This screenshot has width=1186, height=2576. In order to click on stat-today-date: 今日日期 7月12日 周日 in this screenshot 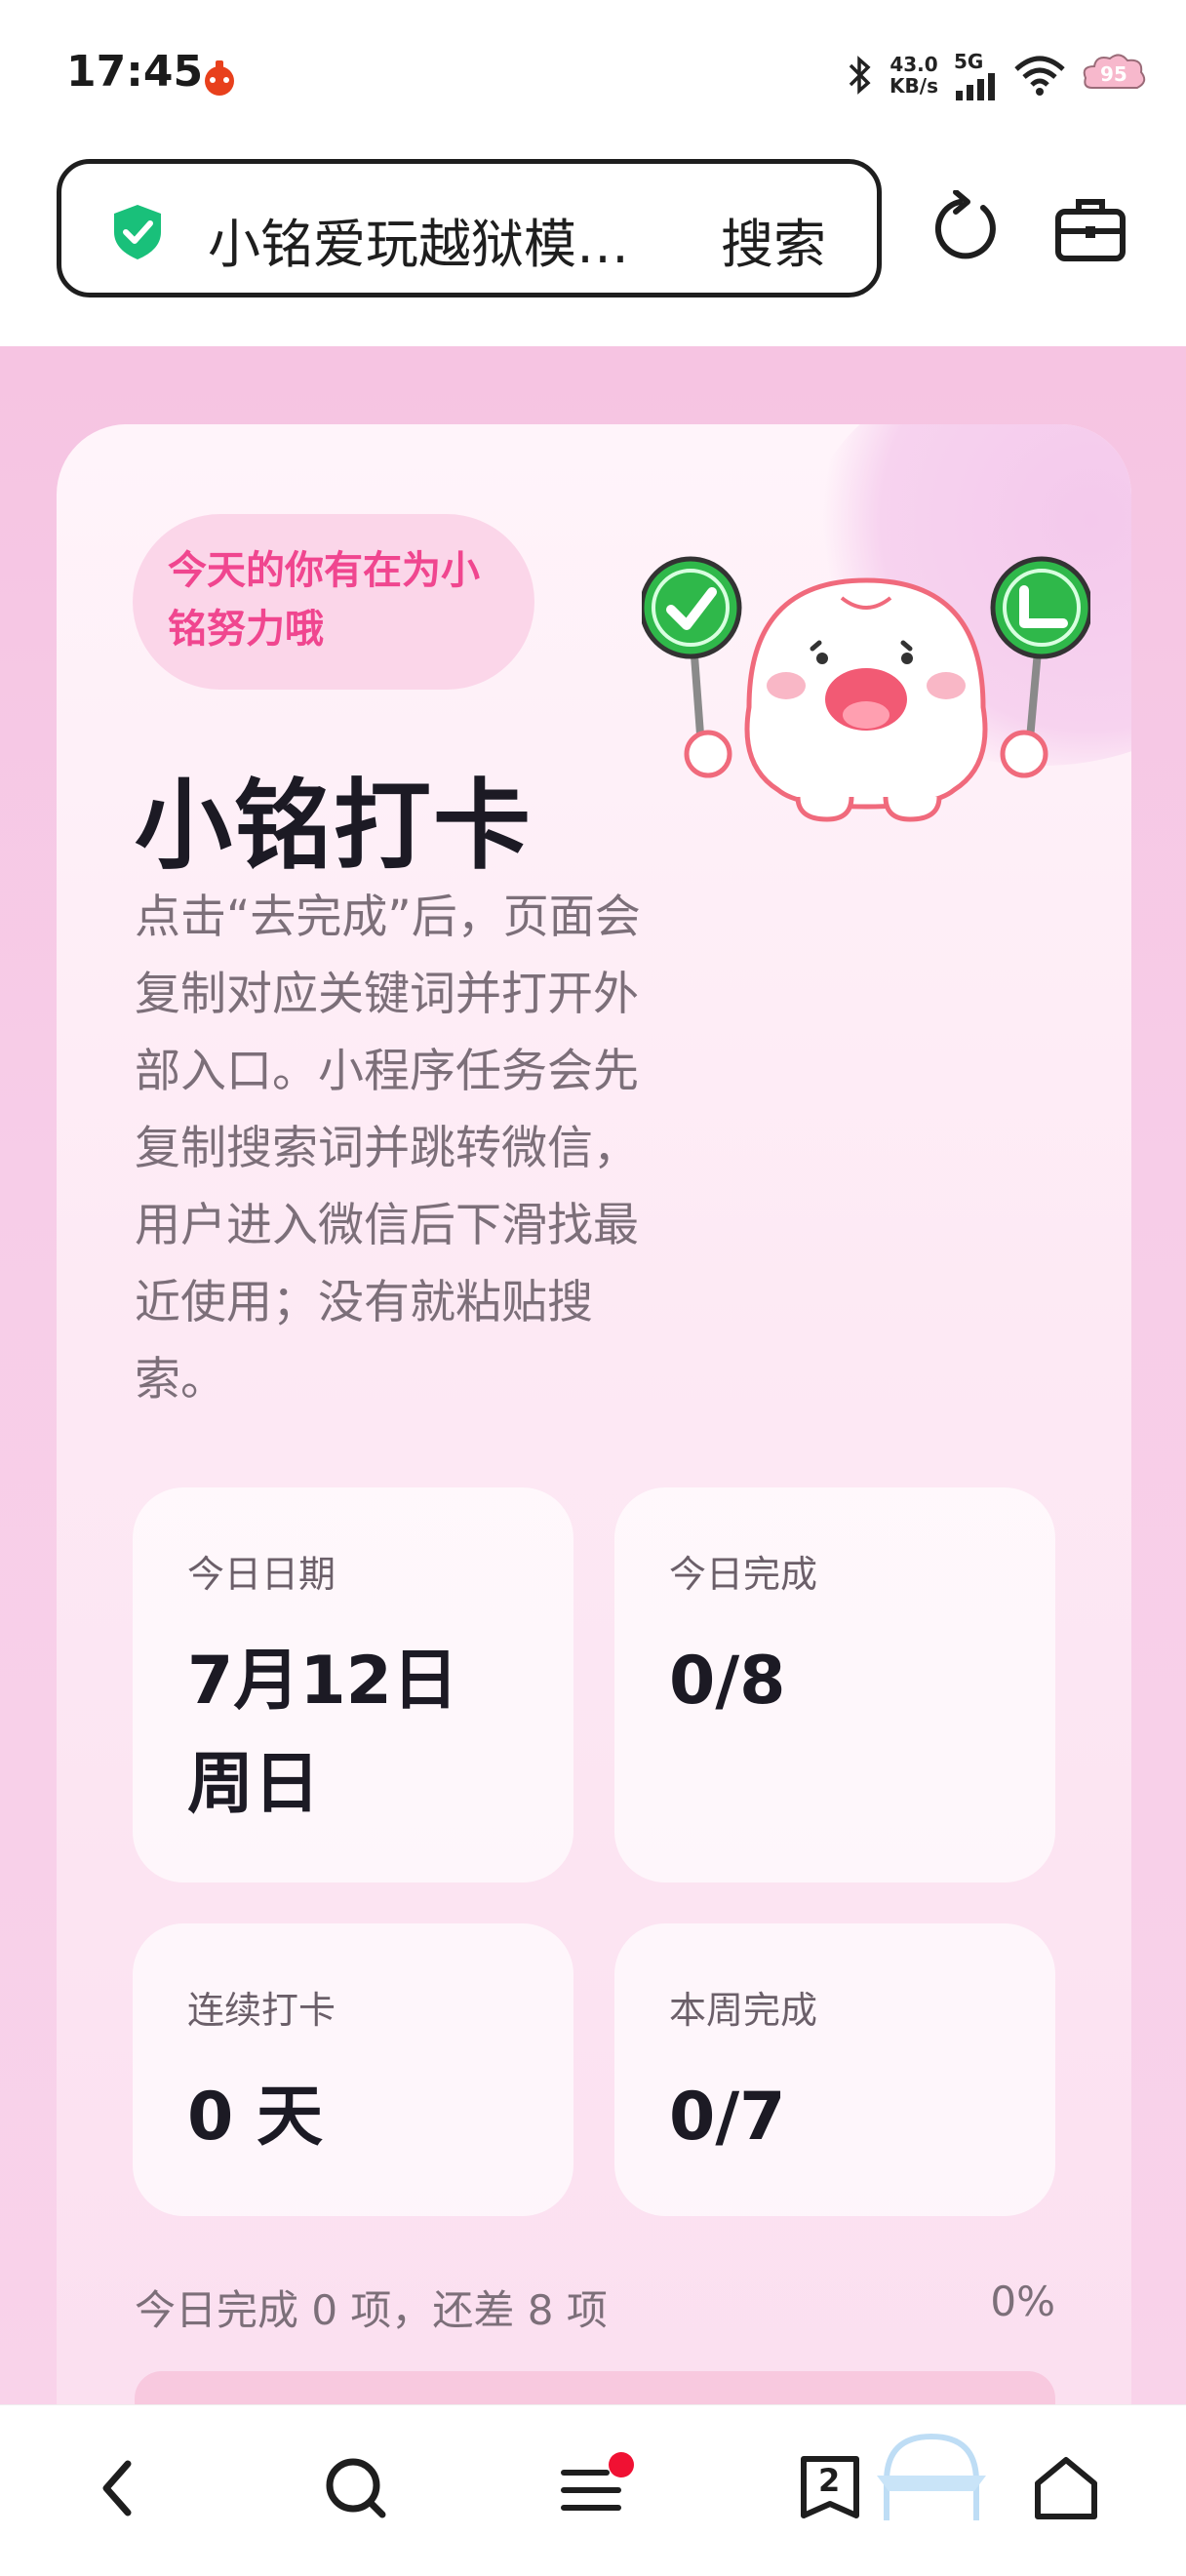, I will do `click(353, 1684)`.